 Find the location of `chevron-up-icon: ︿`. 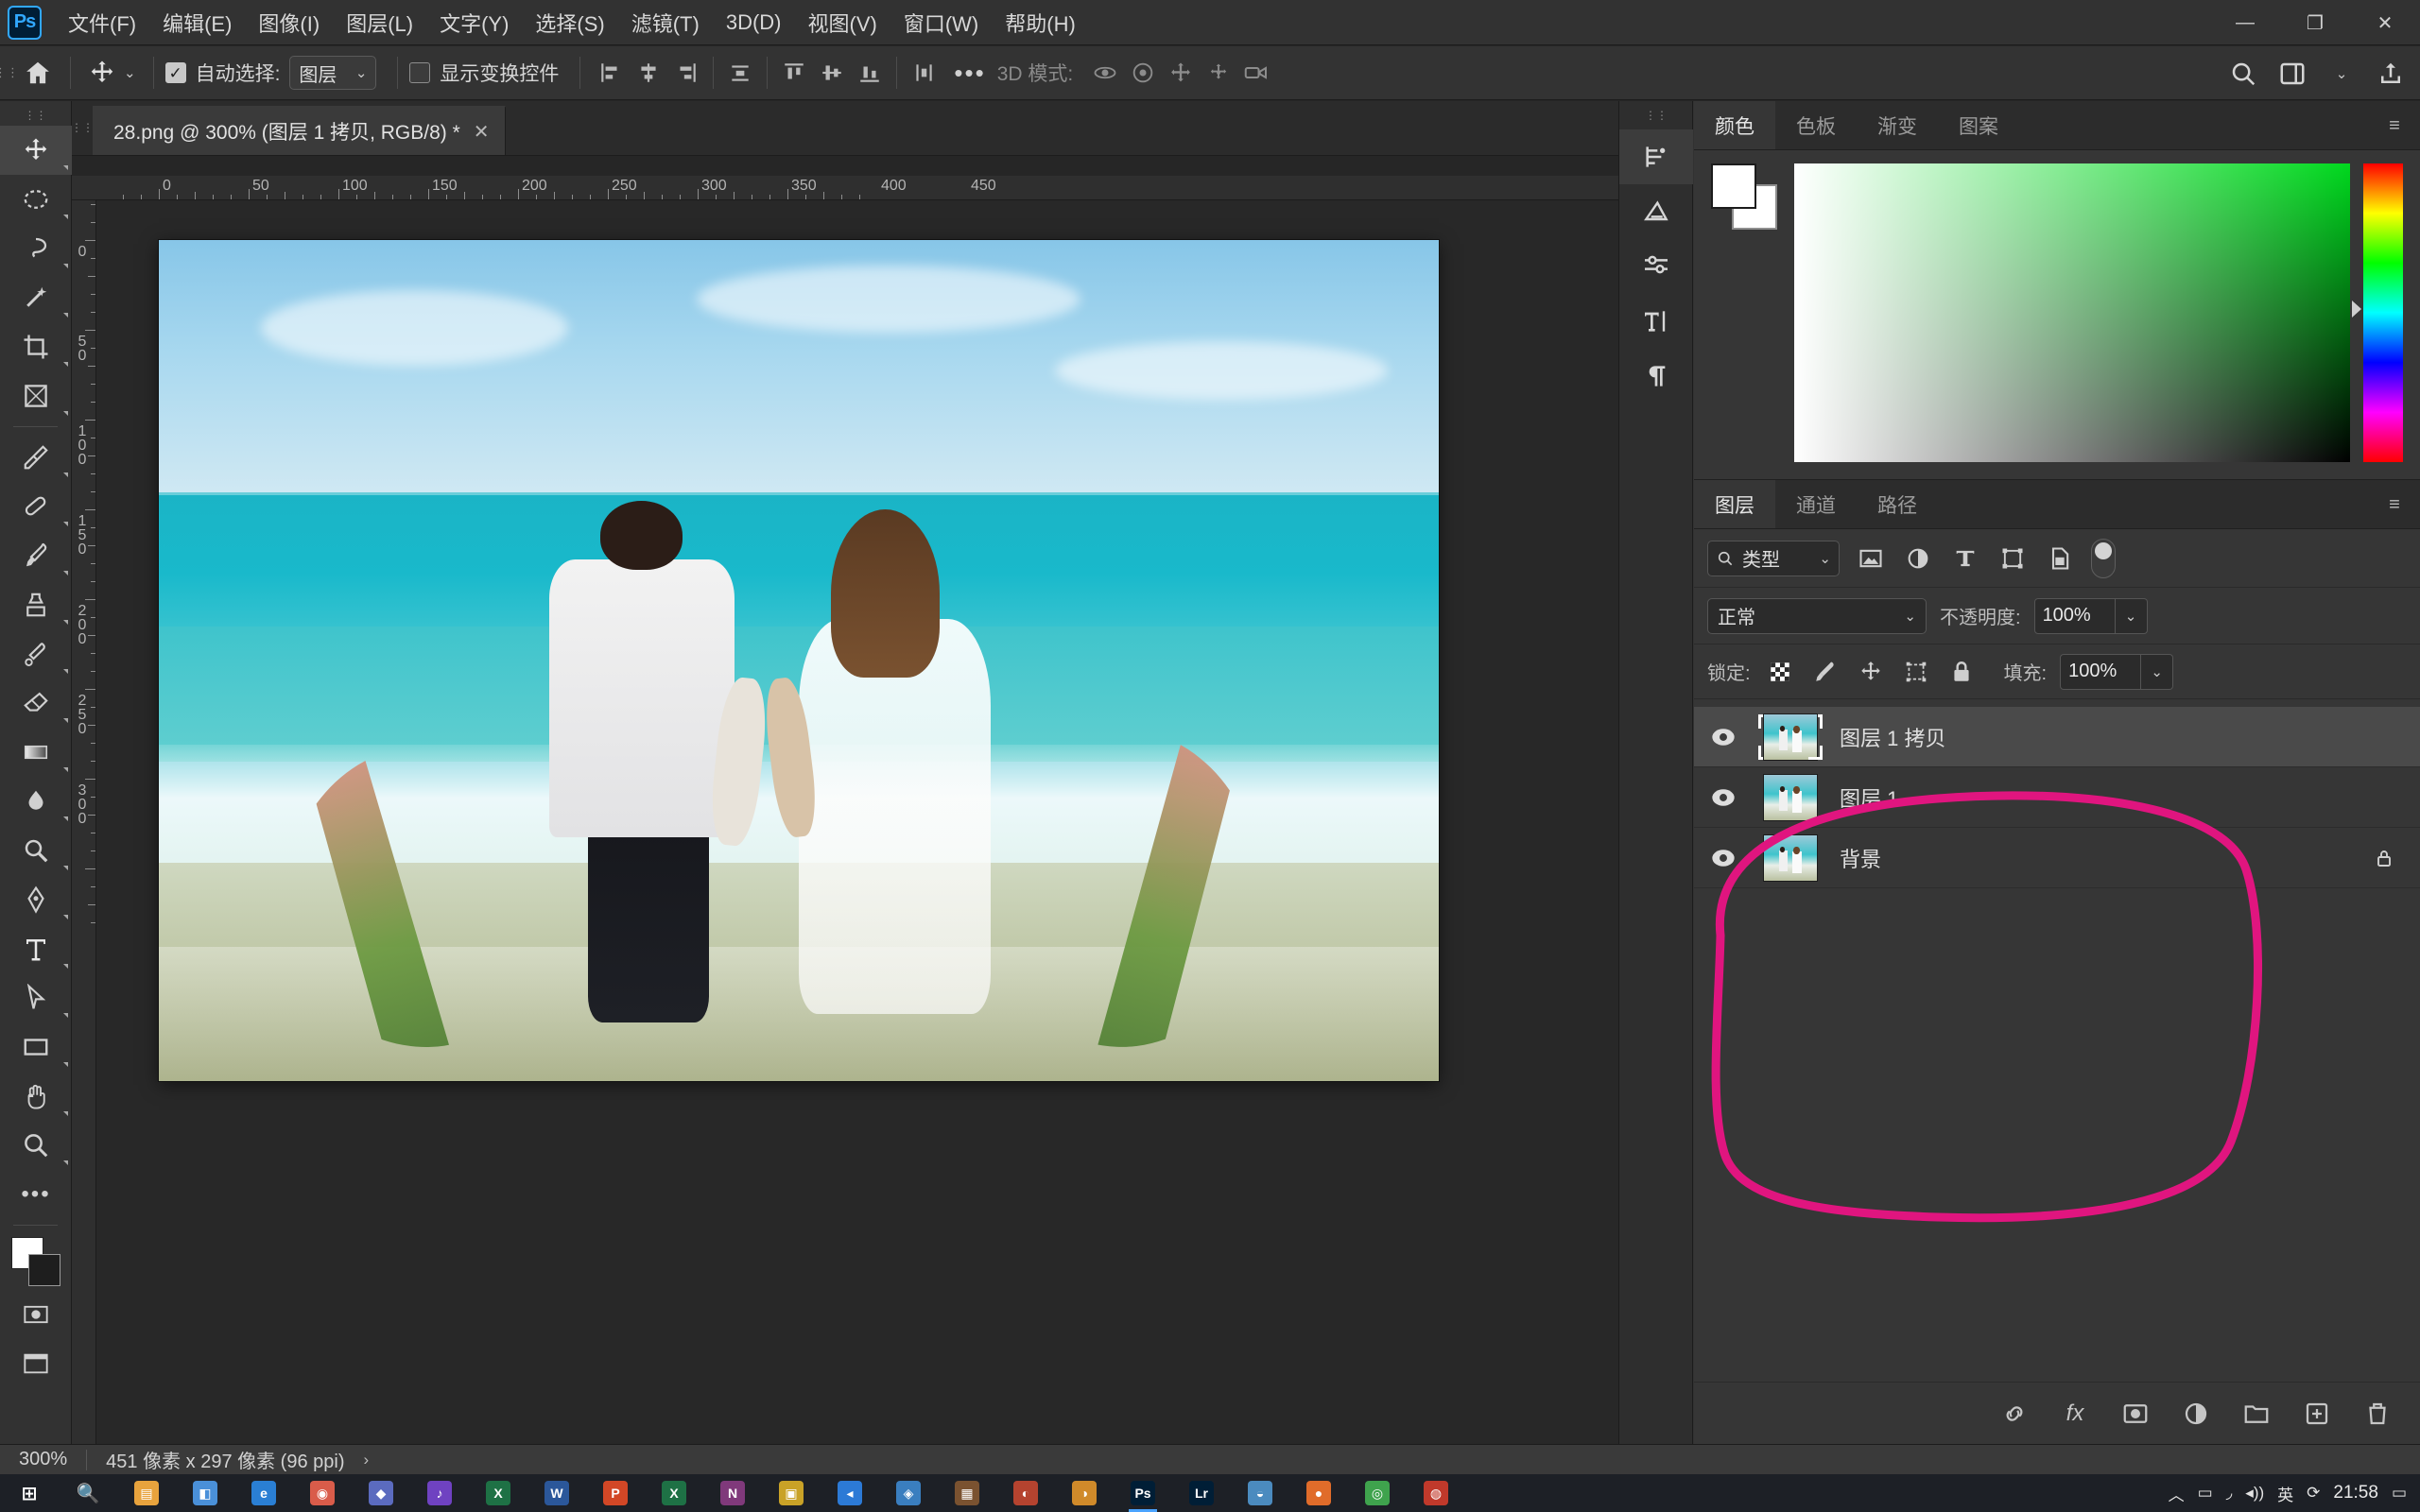

chevron-up-icon: ︿ is located at coordinates (2177, 1493).